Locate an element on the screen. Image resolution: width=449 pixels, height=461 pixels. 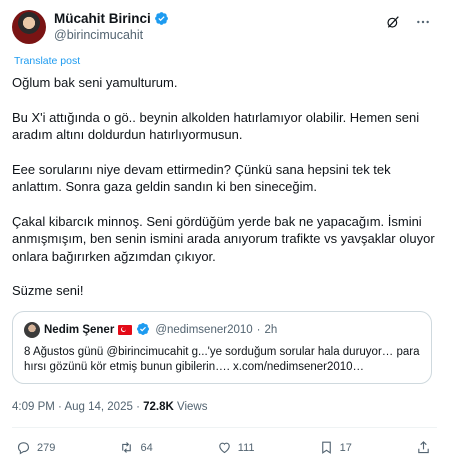
reply-icon is located at coordinates (23, 448).